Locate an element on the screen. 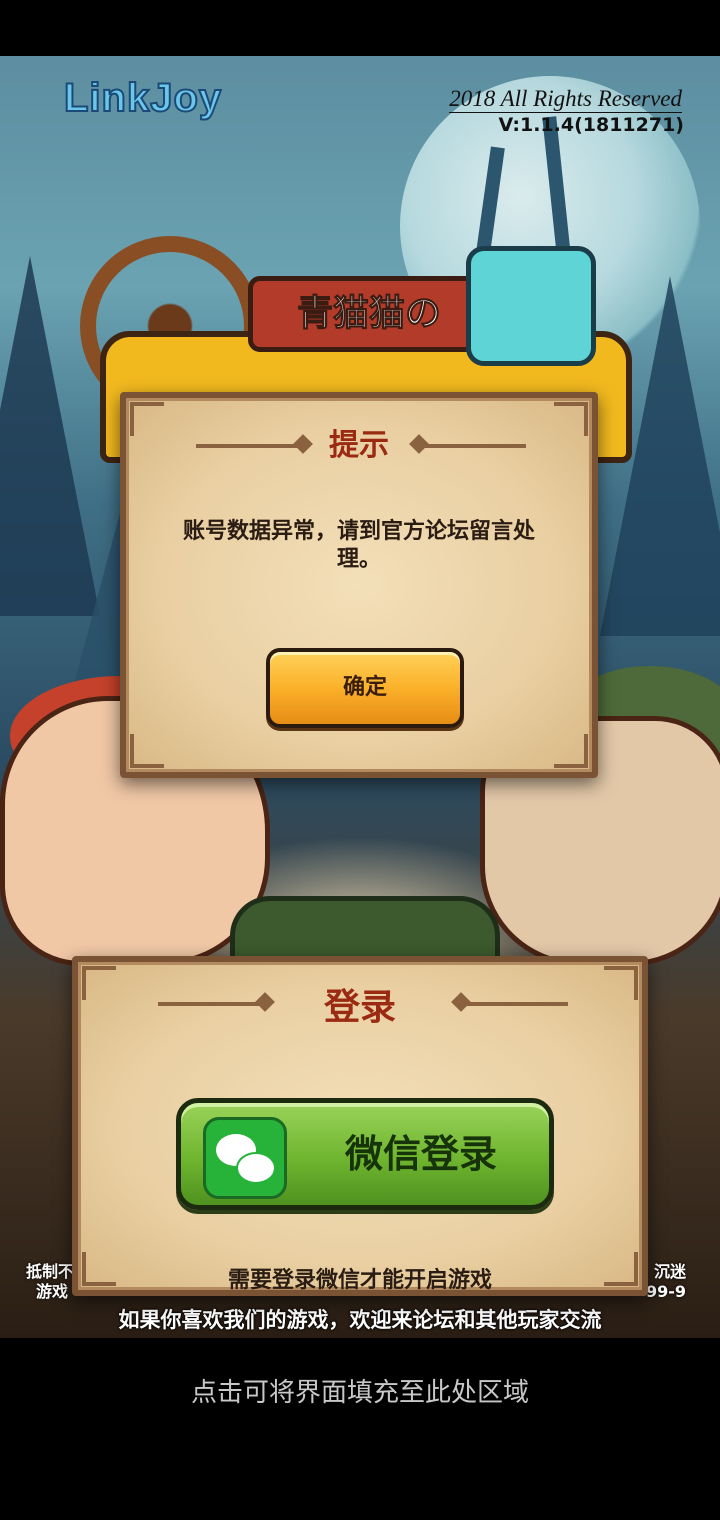 The image size is (720, 1520). version-text: V:1.1.4(1811271) is located at coordinates (591, 125).